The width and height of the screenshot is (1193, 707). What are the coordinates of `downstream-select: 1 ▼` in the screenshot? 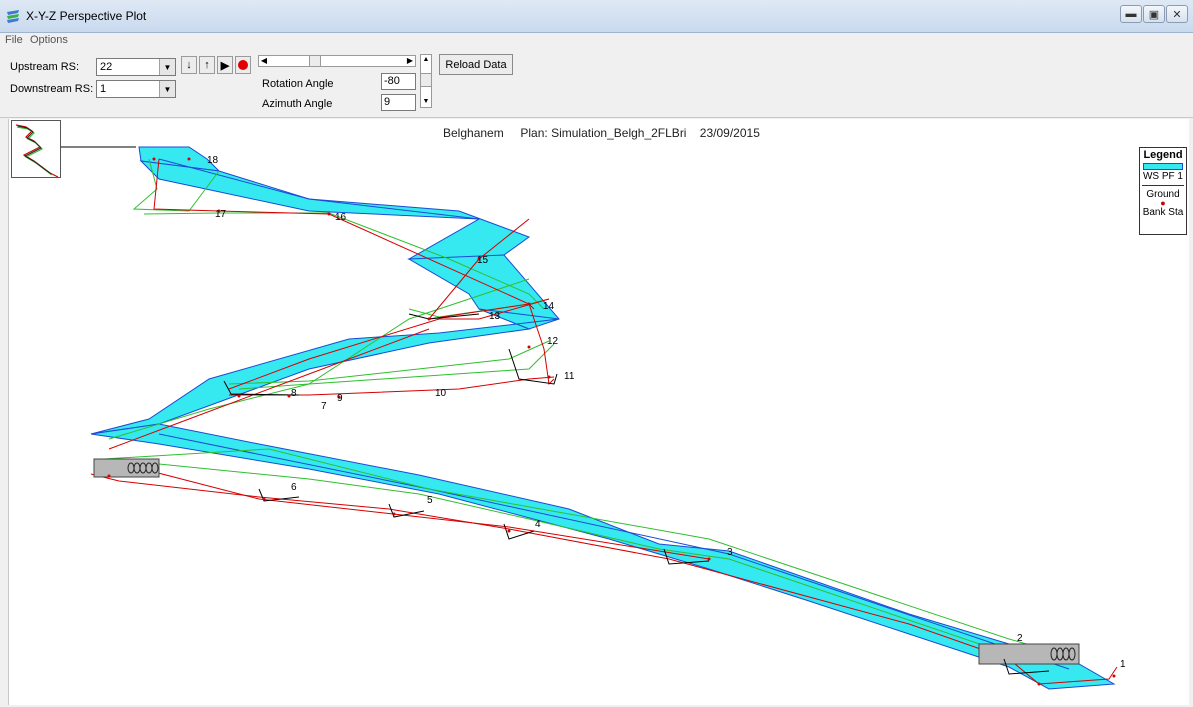 It's located at (136, 89).